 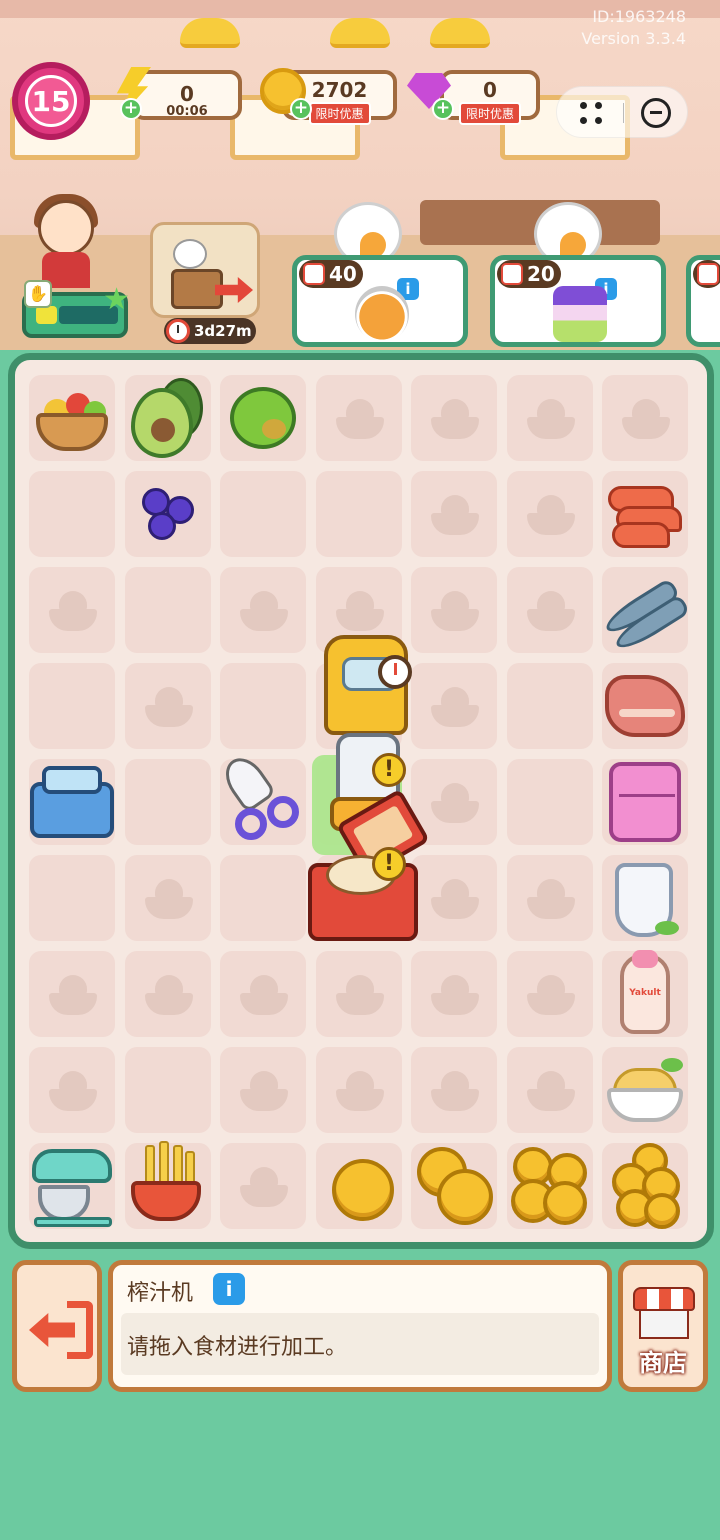 What do you see at coordinates (190, 254) in the screenshot?
I see `duck-chef-icon` at bounding box center [190, 254].